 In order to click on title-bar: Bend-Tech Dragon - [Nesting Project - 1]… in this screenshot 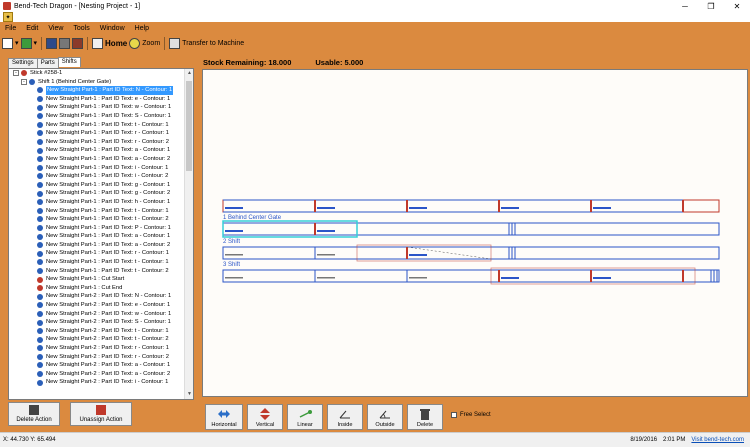, I will do `click(375, 6)`.